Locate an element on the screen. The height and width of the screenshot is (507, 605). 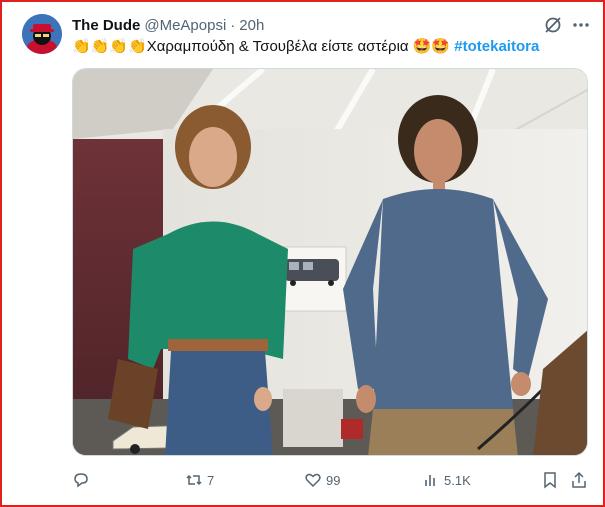
action-bar: 7 99 5.1K is located at coordinates (332, 480).